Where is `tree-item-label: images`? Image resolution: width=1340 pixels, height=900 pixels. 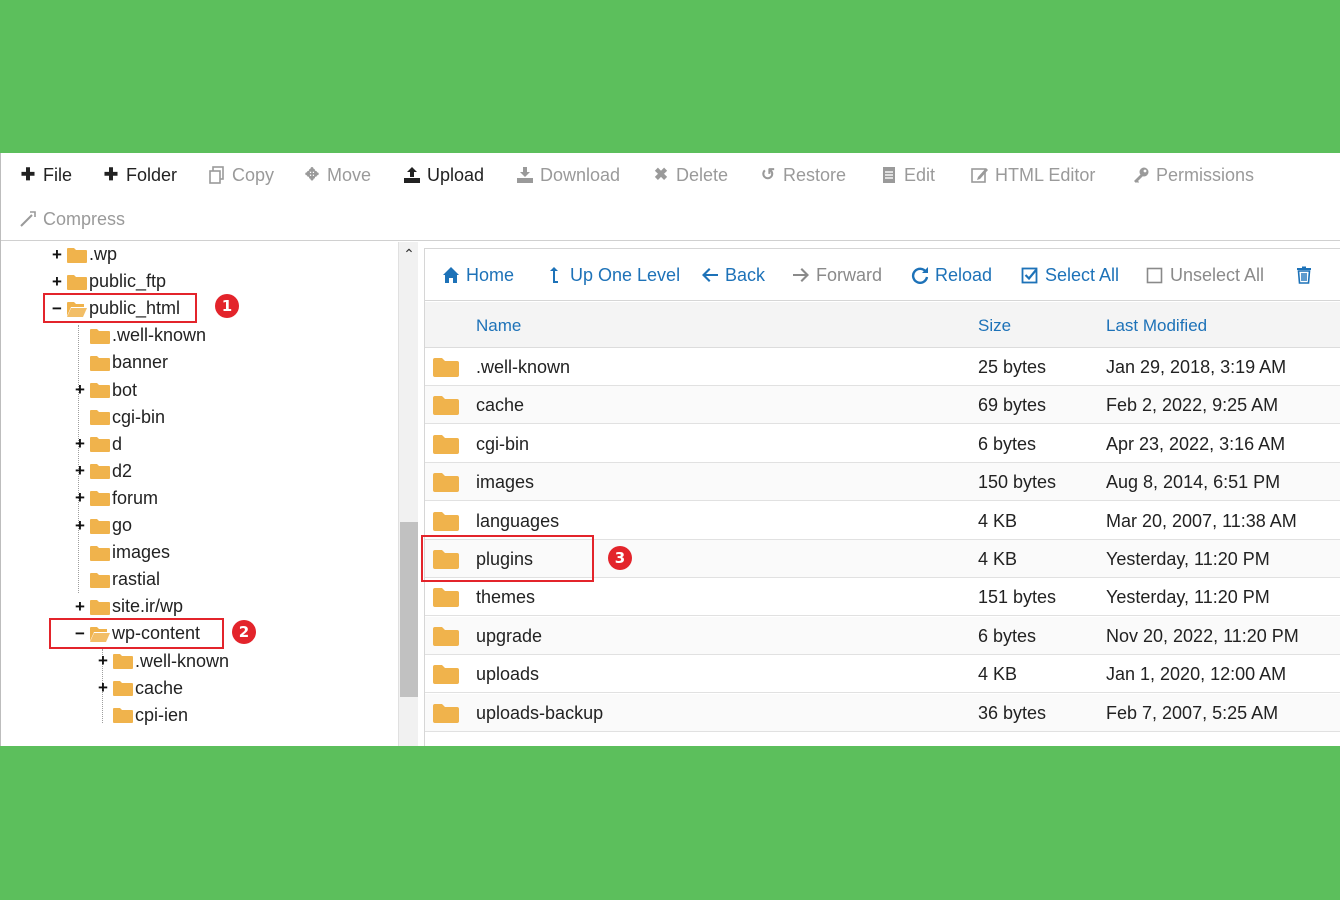
tree-item-label: images is located at coordinates (141, 552).